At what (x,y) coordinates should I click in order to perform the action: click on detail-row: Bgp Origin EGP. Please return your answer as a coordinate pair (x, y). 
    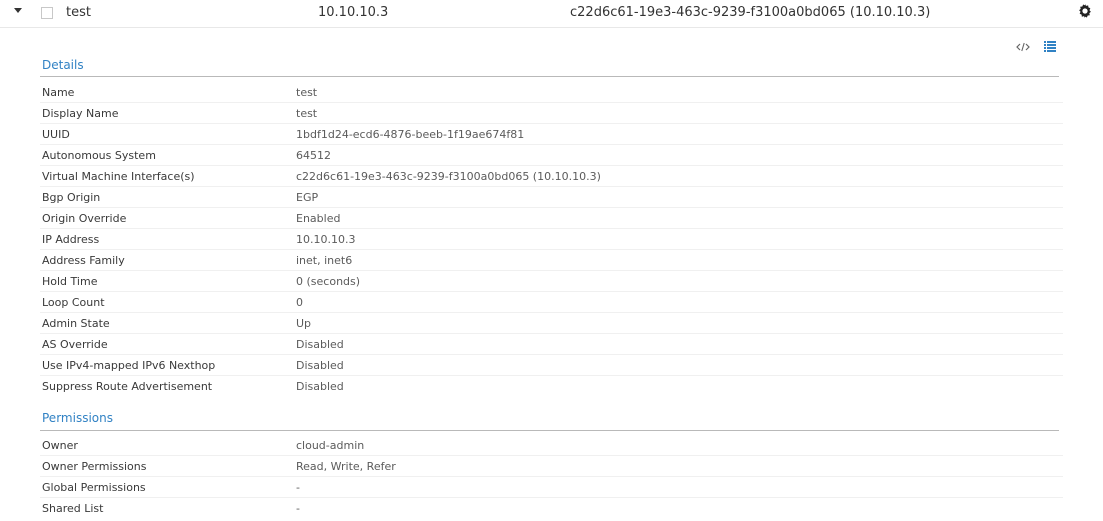
    Looking at the image, I should click on (551, 197).